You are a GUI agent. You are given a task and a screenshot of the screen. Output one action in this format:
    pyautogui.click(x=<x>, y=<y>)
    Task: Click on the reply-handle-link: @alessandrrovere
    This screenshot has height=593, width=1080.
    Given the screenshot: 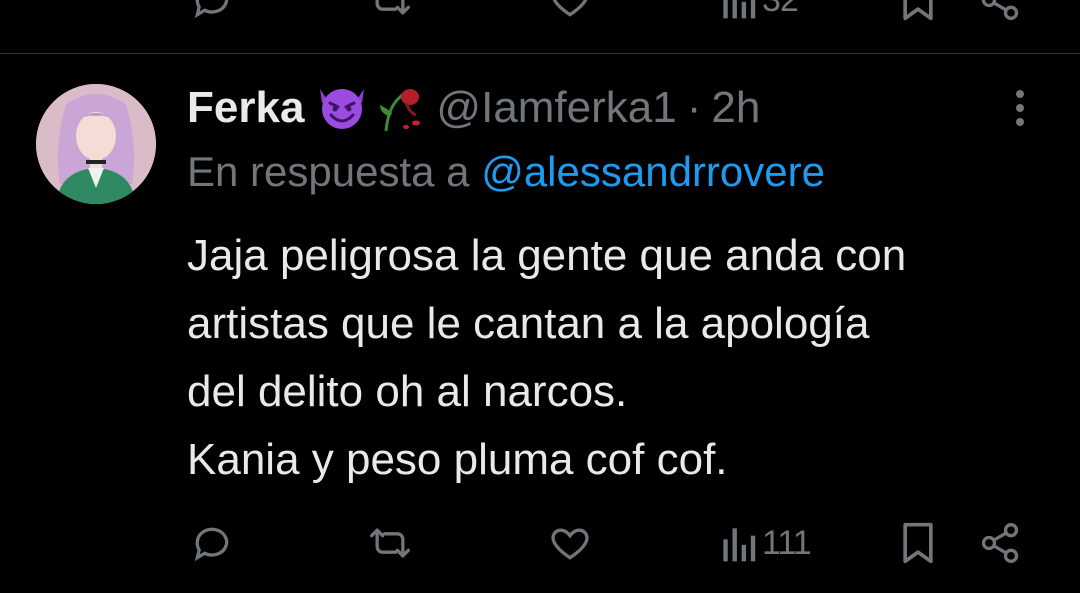 What is the action you would take?
    pyautogui.click(x=653, y=171)
    